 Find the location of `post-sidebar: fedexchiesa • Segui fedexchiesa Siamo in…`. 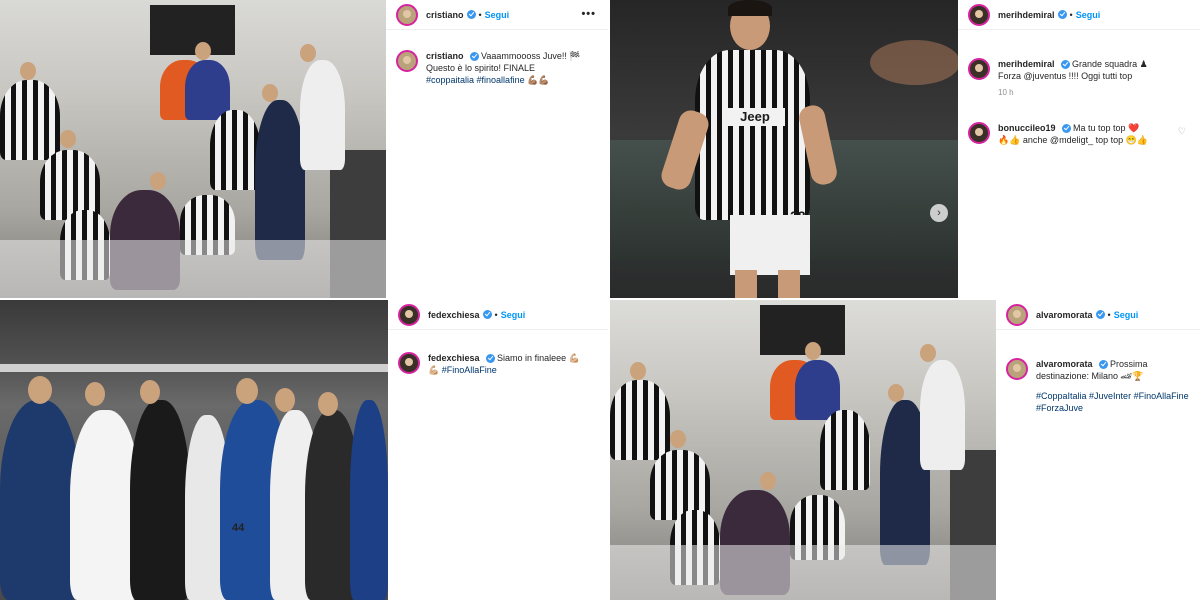

post-sidebar: fedexchiesa • Segui fedexchiesa Siamo in… is located at coordinates (498, 450).